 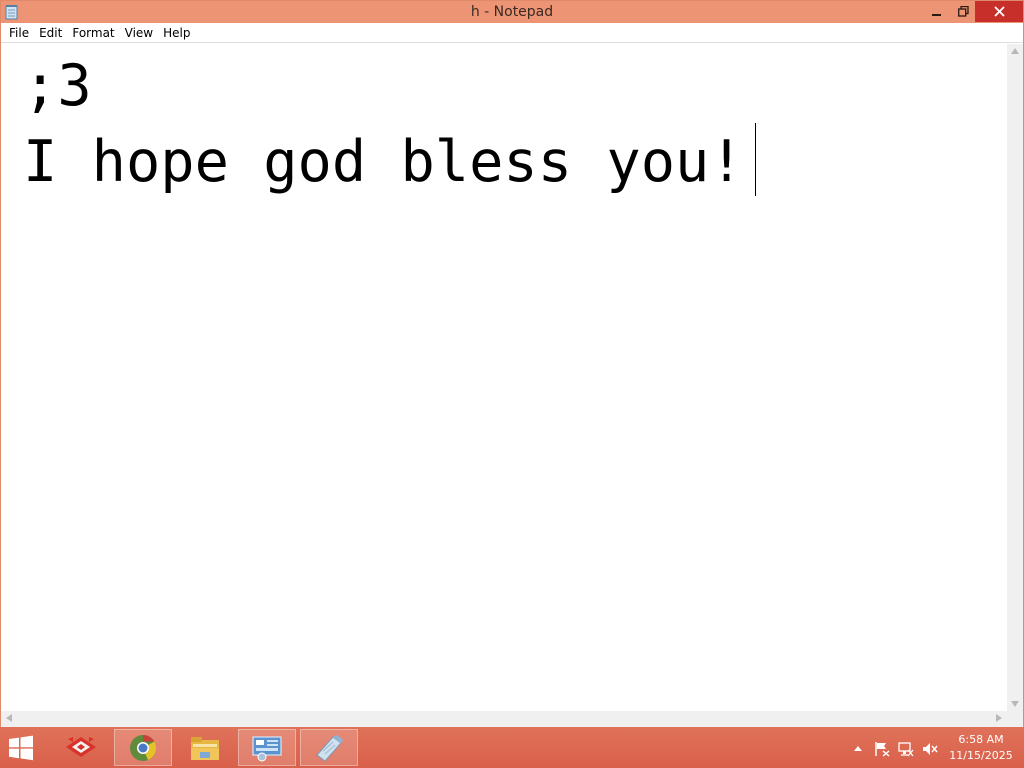 What do you see at coordinates (93, 33) in the screenshot?
I see `menu-format: Format` at bounding box center [93, 33].